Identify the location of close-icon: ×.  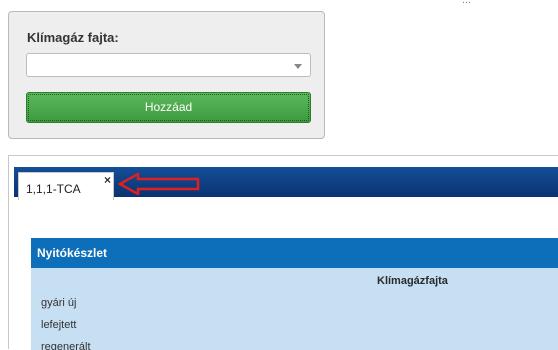
(107, 180).